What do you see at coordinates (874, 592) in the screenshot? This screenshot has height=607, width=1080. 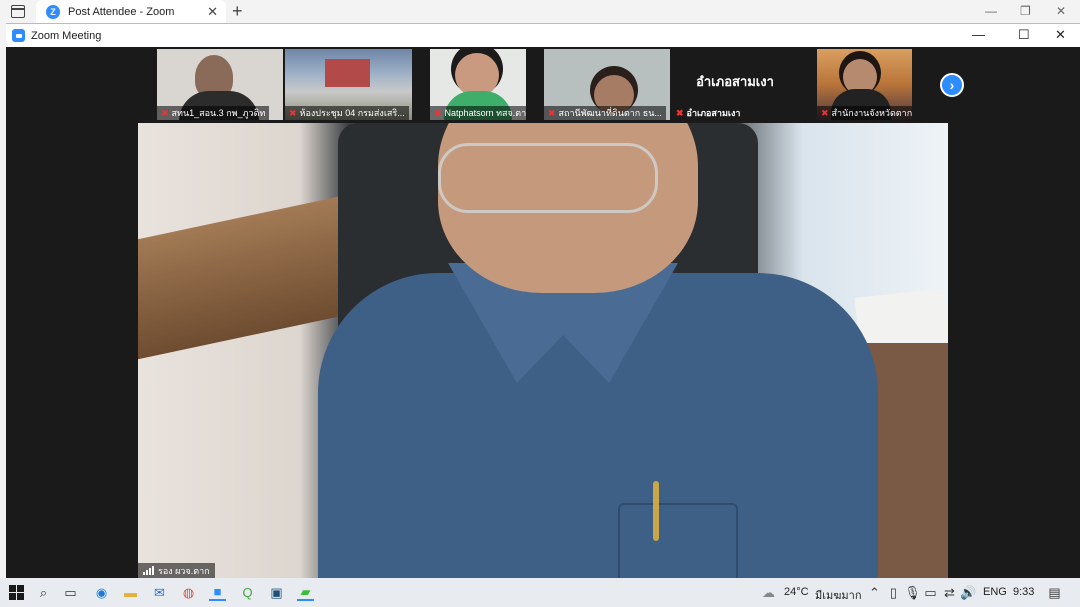 I see `show-hidden-icons: ⌃` at bounding box center [874, 592].